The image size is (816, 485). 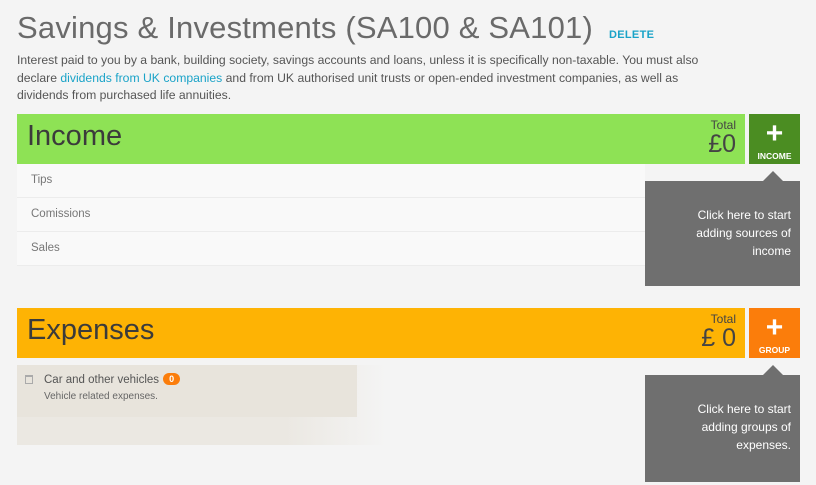 I want to click on income-item-tips: Tips, so click(x=331, y=181).